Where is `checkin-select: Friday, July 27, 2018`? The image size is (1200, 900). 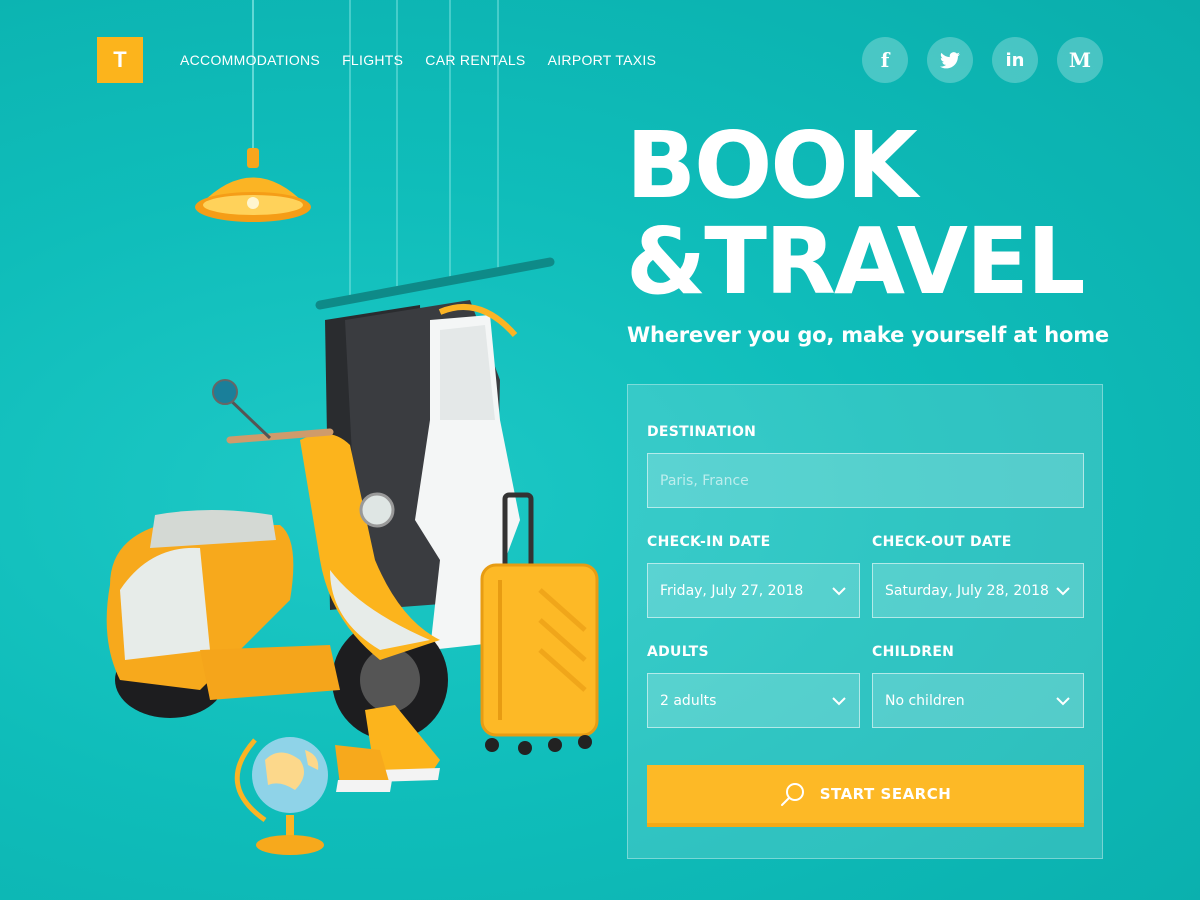 checkin-select: Friday, July 27, 2018 is located at coordinates (753, 590).